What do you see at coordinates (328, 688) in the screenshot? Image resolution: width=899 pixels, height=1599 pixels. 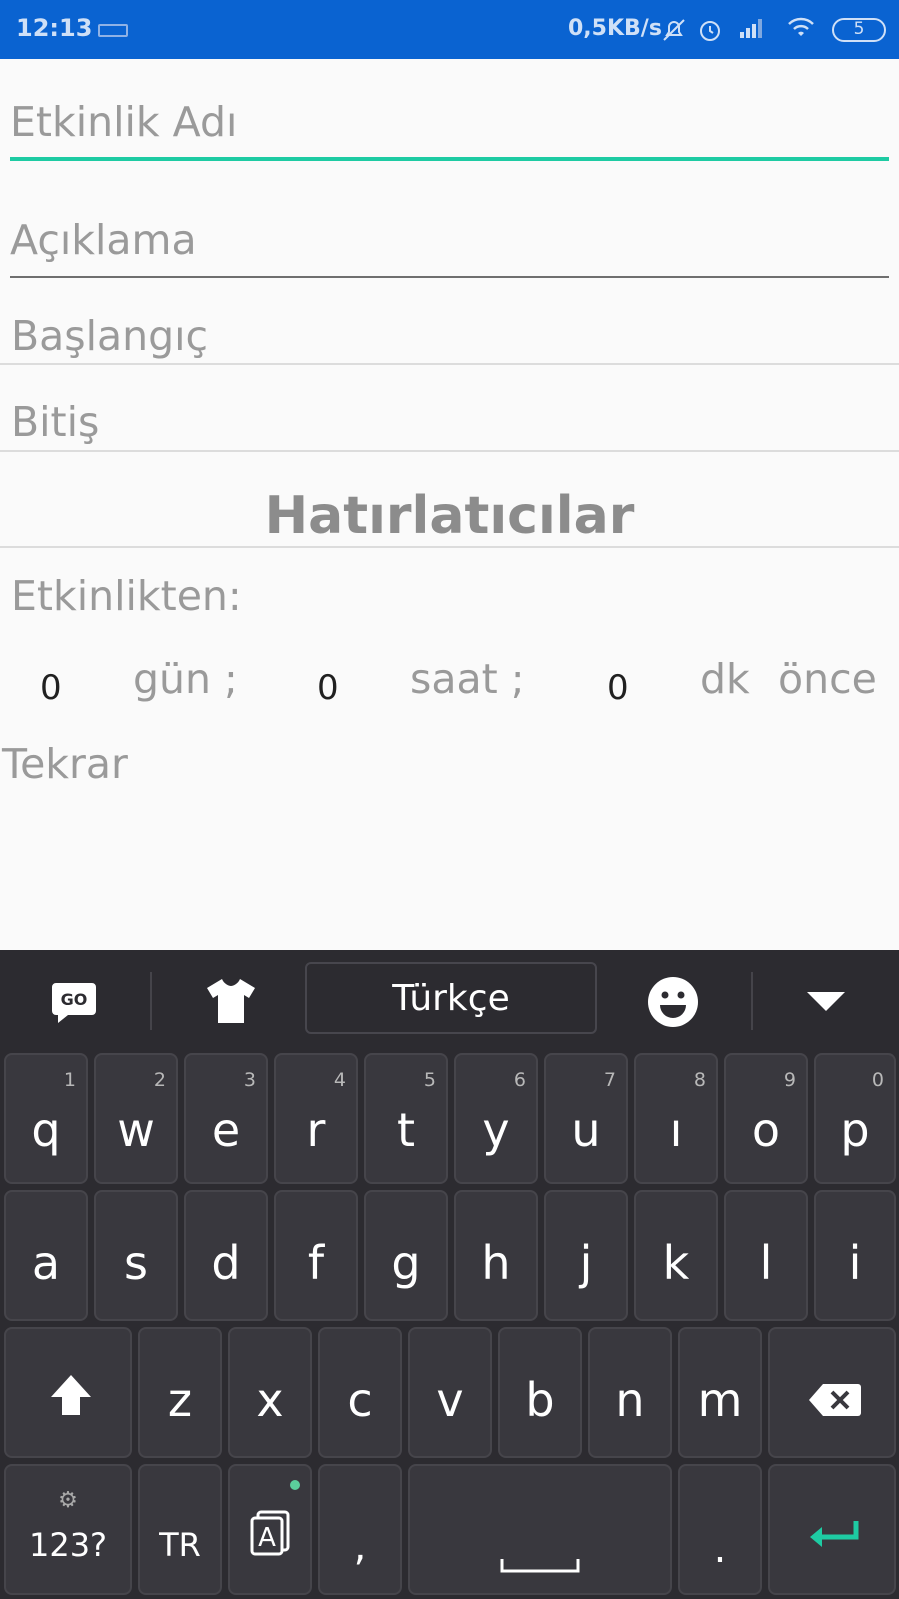 I see `hours-input: 0` at bounding box center [328, 688].